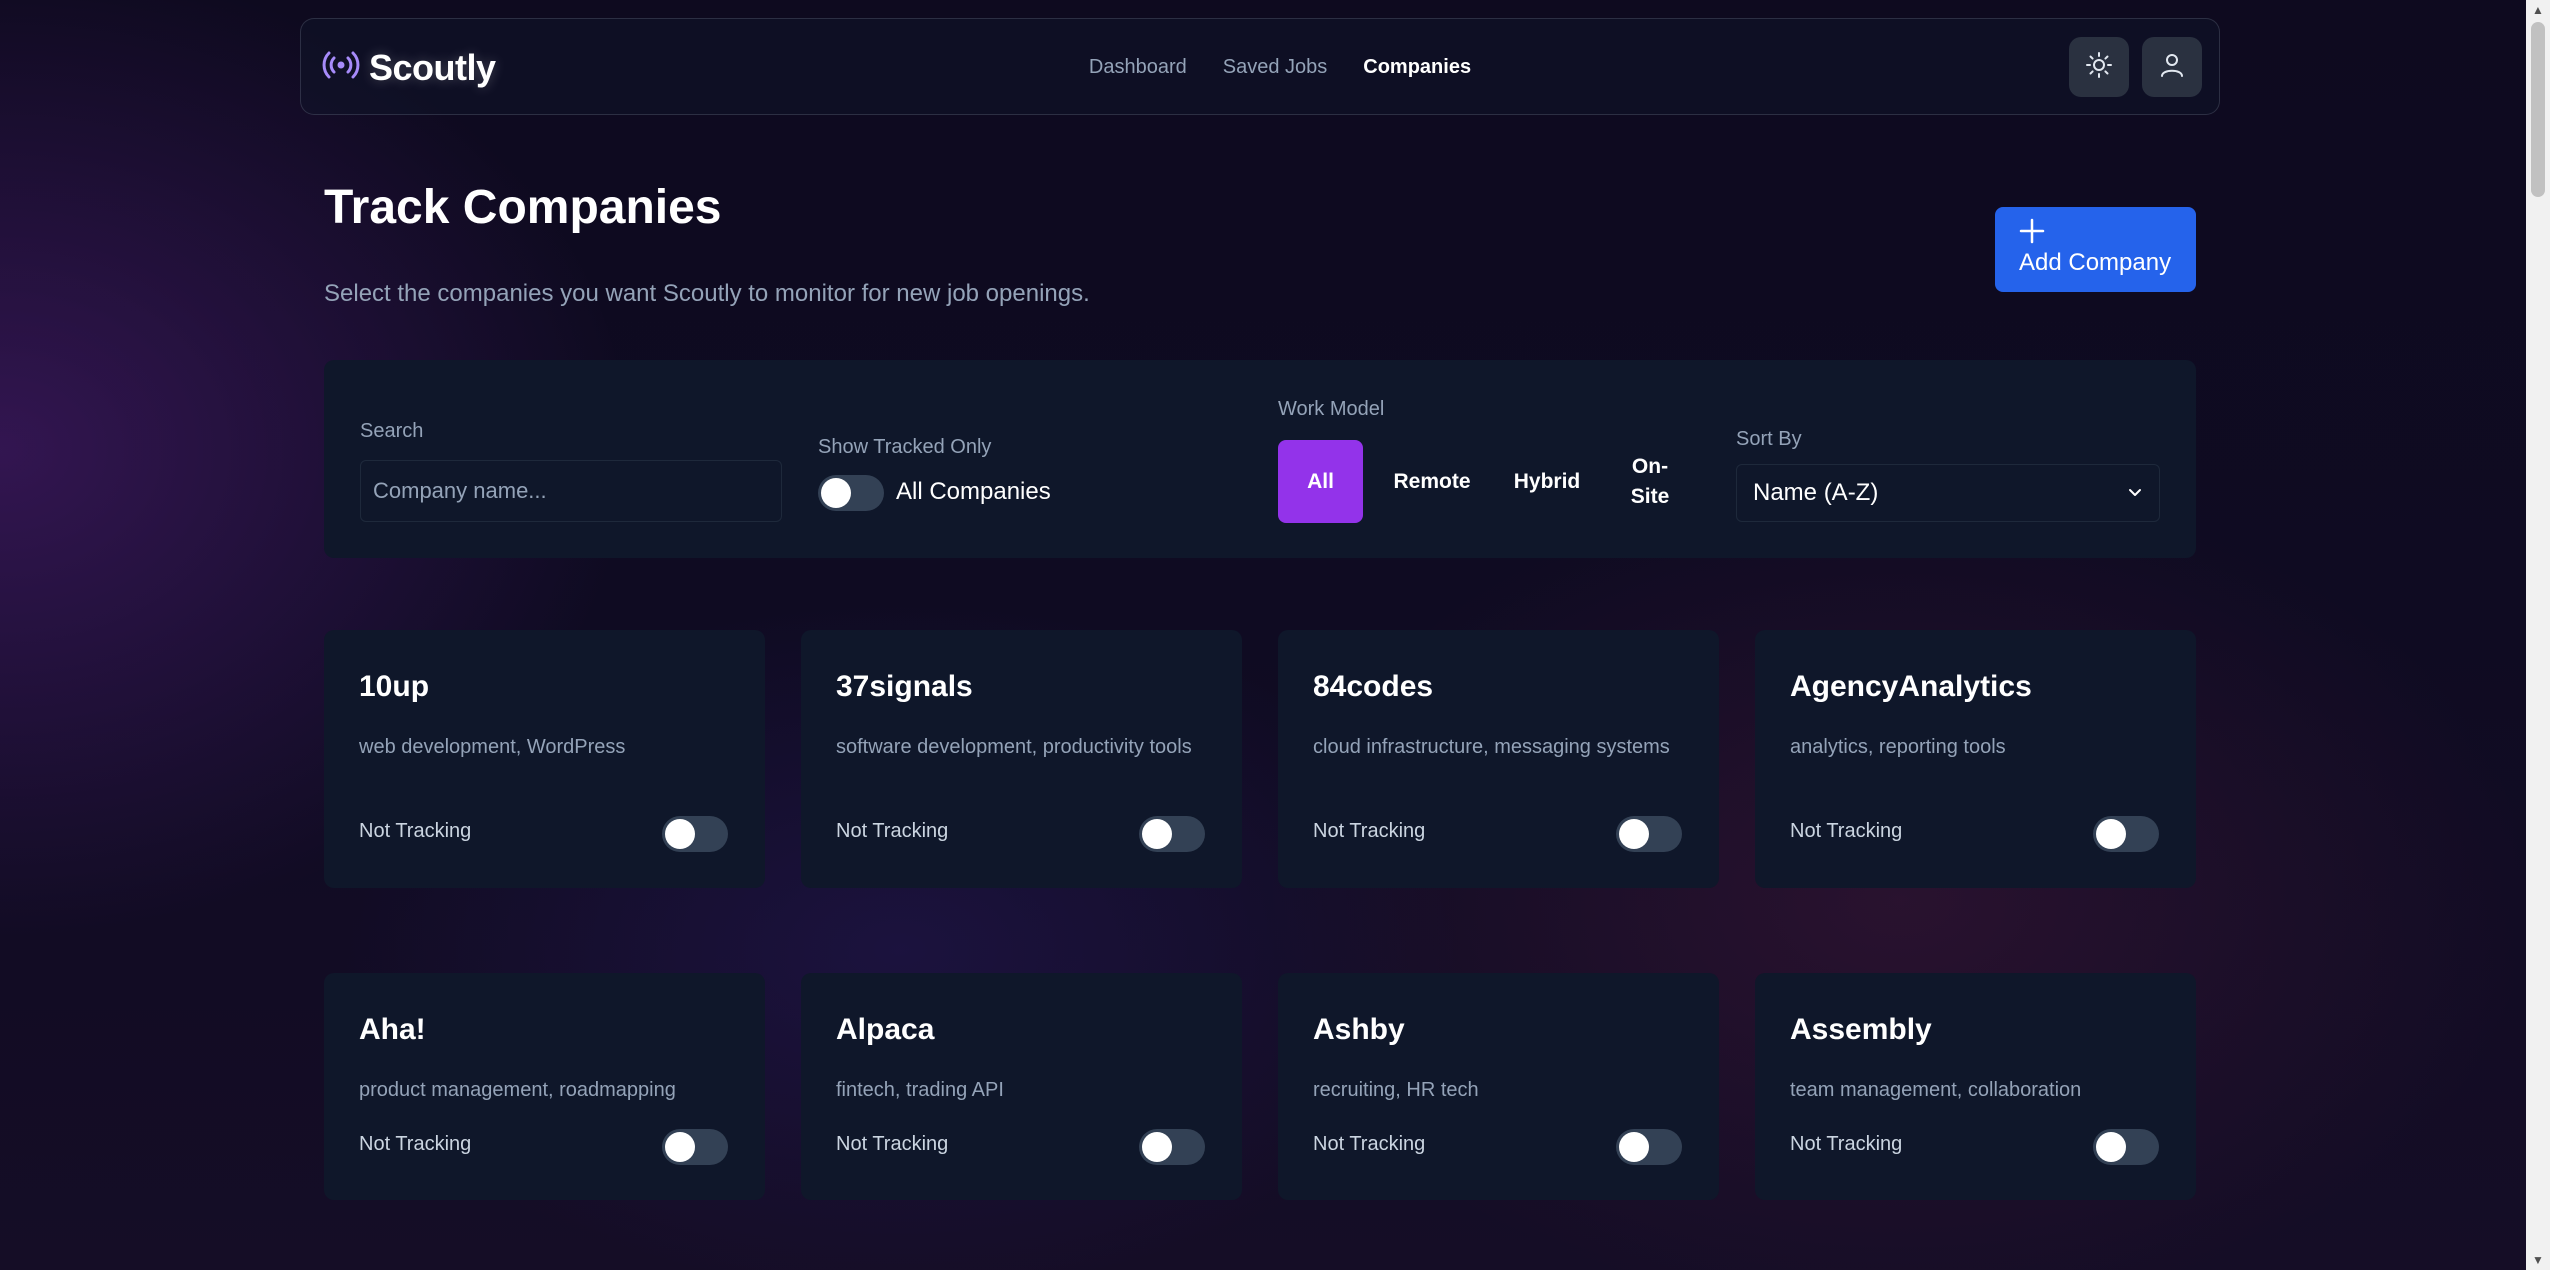 The width and height of the screenshot is (2550, 1270). What do you see at coordinates (1498, 1086) in the screenshot?
I see `company-card: Ashby recruiting, HR tech Not Tracking` at bounding box center [1498, 1086].